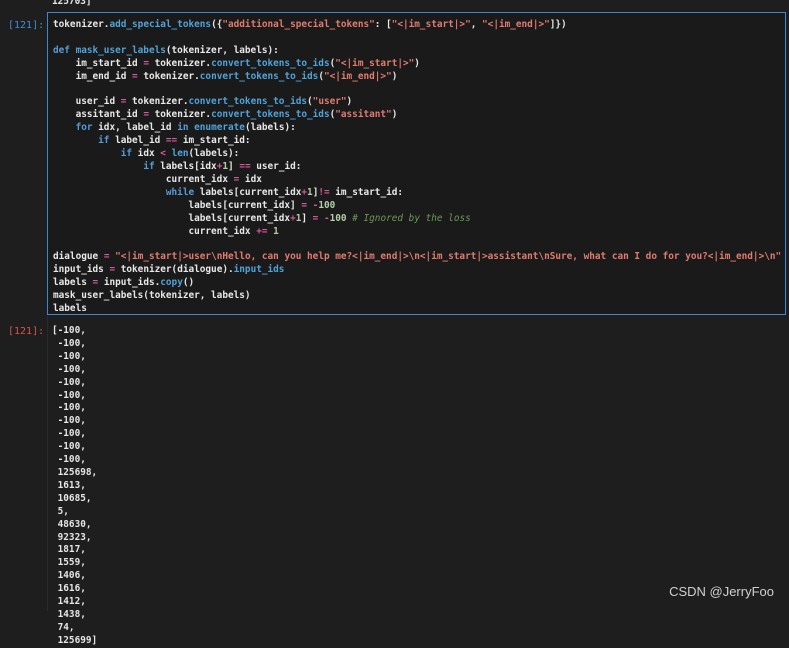 Image resolution: width=789 pixels, height=648 pixels. Describe the element at coordinates (75, 640) in the screenshot. I see `output-line: 125699]` at that location.